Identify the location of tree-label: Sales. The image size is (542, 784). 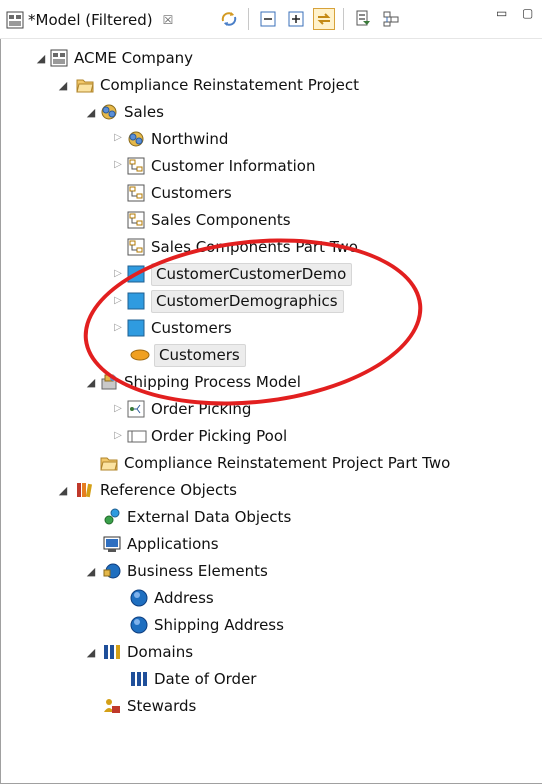
(144, 112).